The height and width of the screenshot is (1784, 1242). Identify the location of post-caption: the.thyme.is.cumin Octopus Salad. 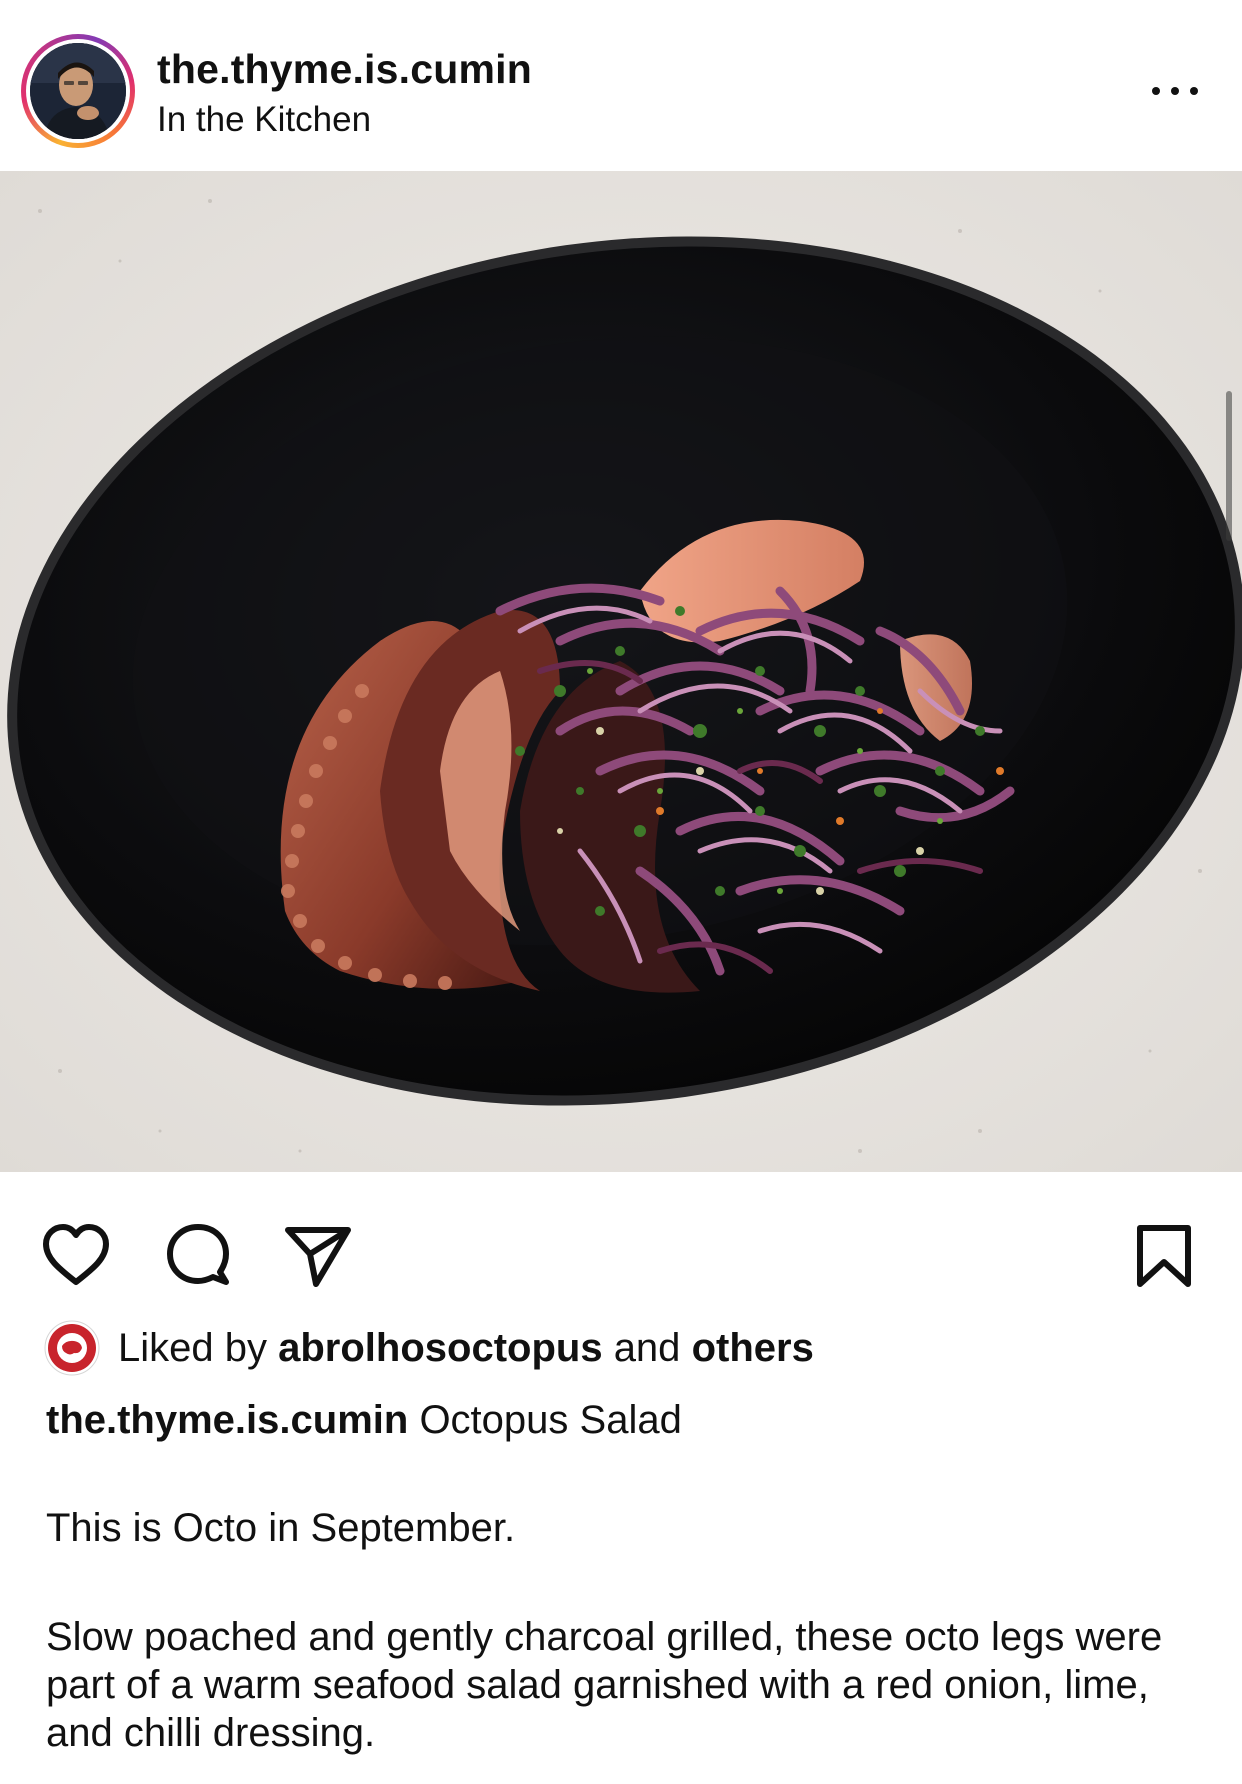
(631, 1420).